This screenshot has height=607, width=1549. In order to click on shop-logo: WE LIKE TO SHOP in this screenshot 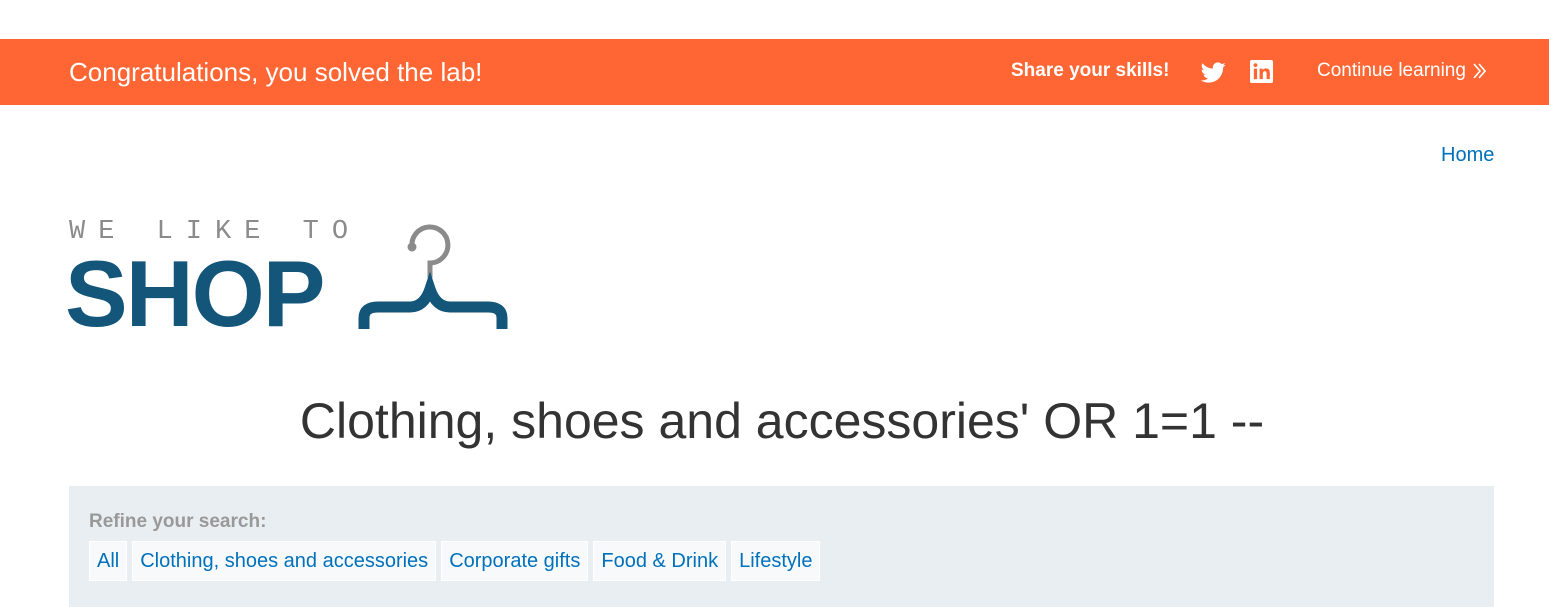, I will do `click(289, 278)`.